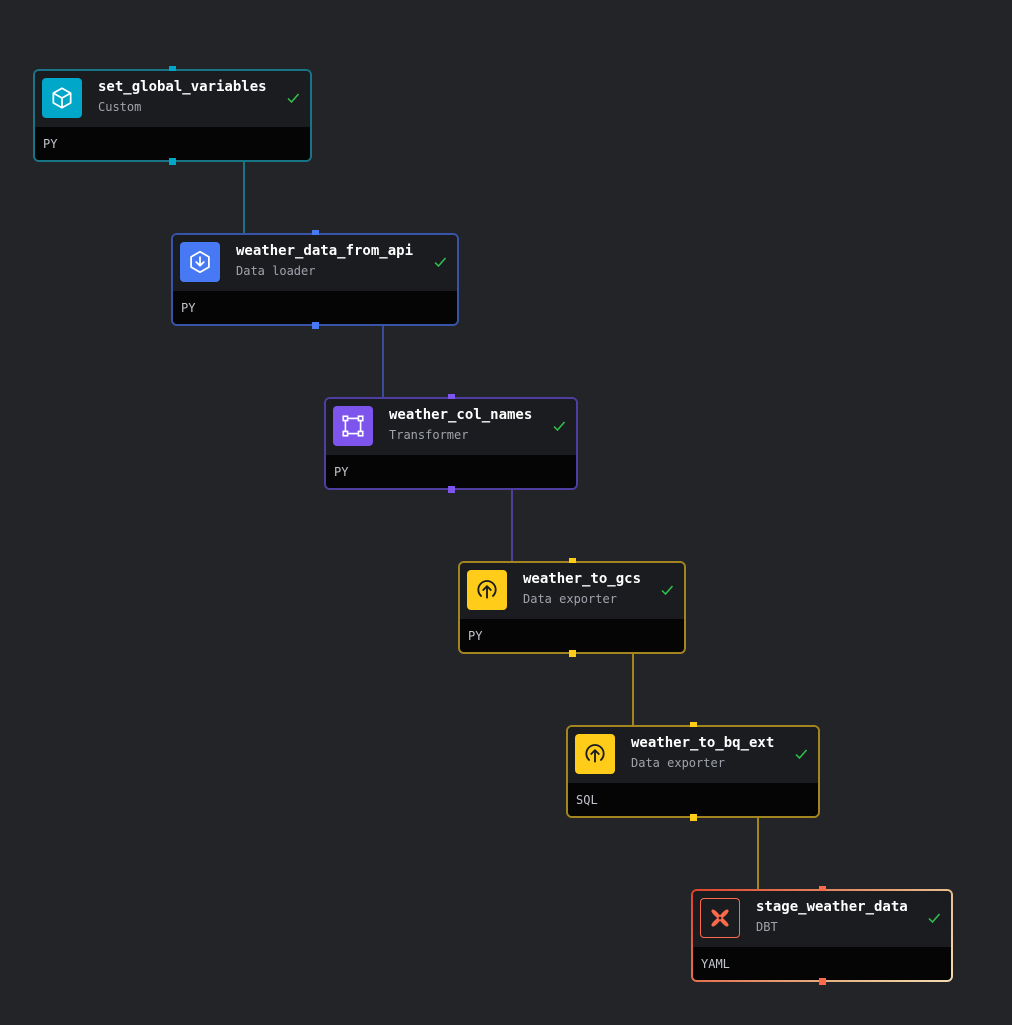  I want to click on block-weather-to-bq-ext: weather_to_bq_ext Data exporter SQL, so click(693, 771).